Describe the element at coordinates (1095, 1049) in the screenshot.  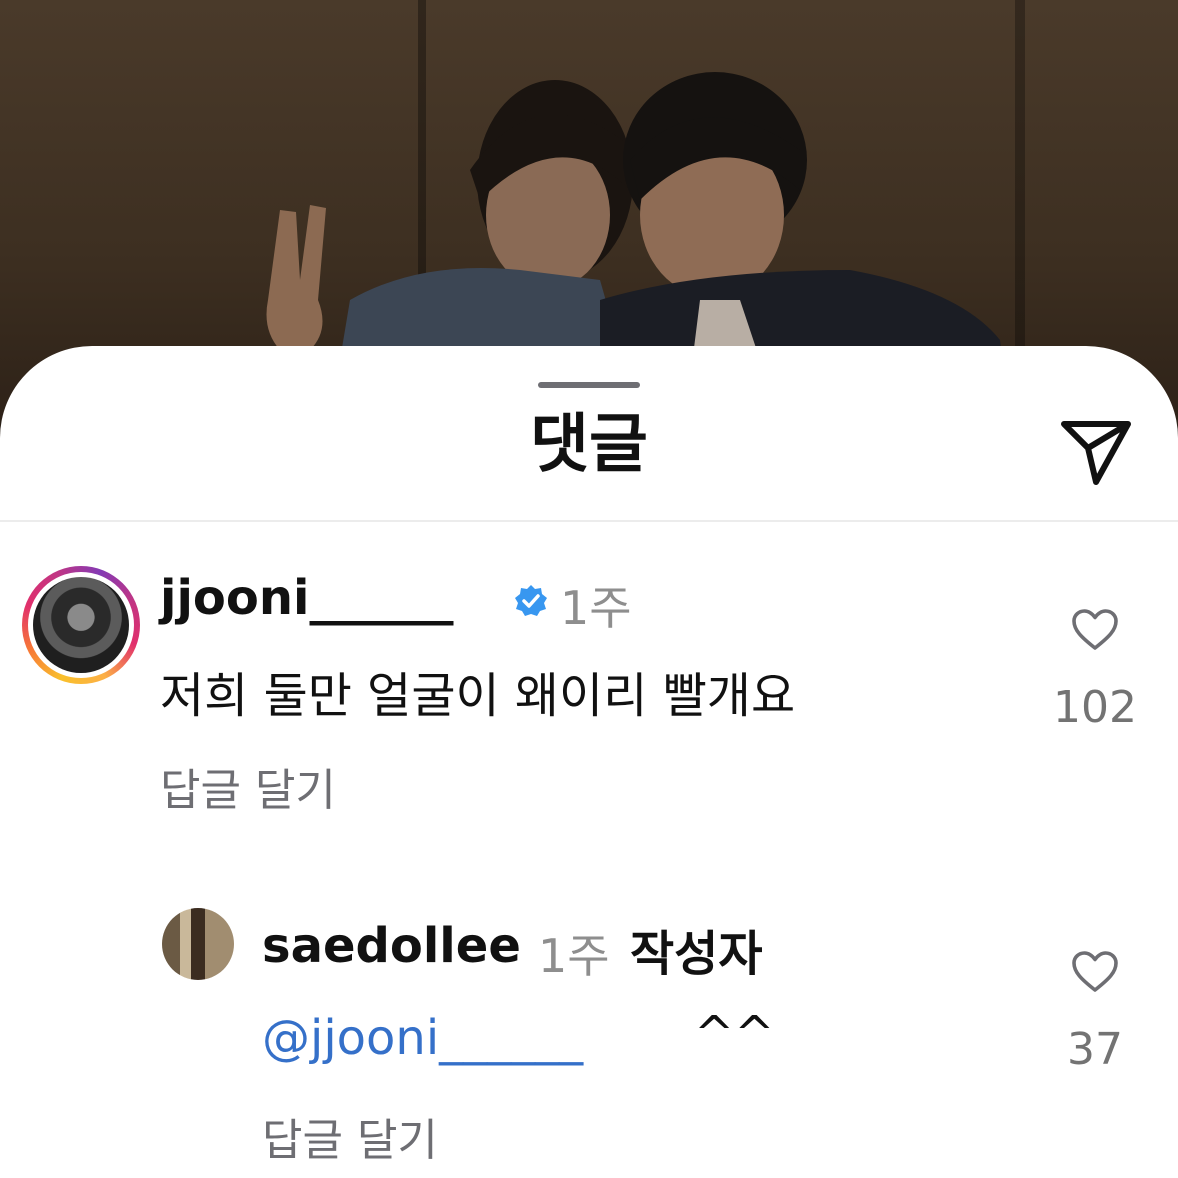
I see `like-count: 37` at that location.